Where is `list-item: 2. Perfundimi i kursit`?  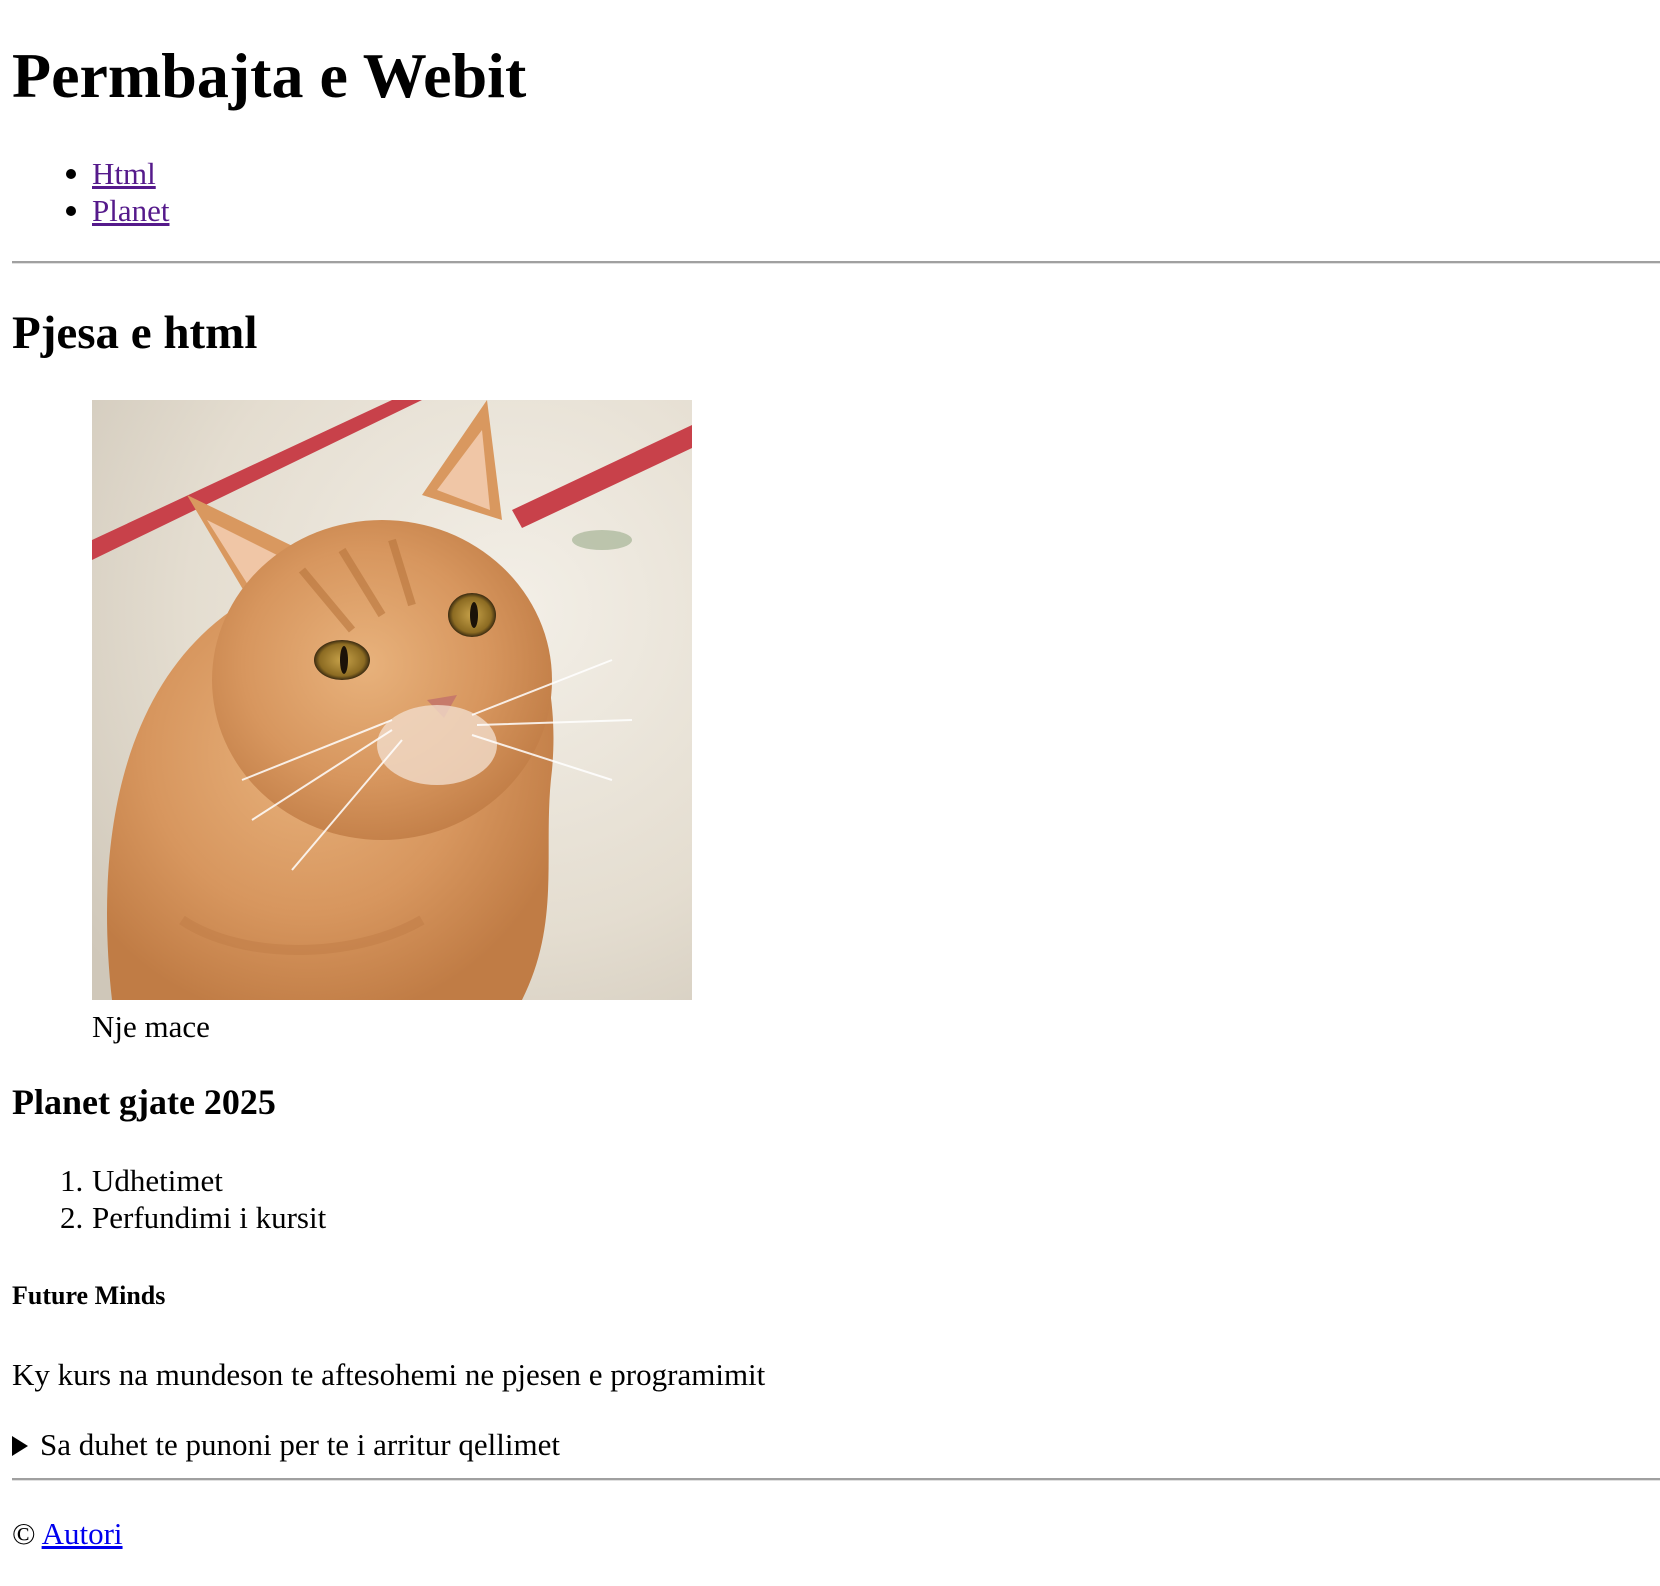 list-item: 2. Perfundimi i kursit is located at coordinates (169, 1217).